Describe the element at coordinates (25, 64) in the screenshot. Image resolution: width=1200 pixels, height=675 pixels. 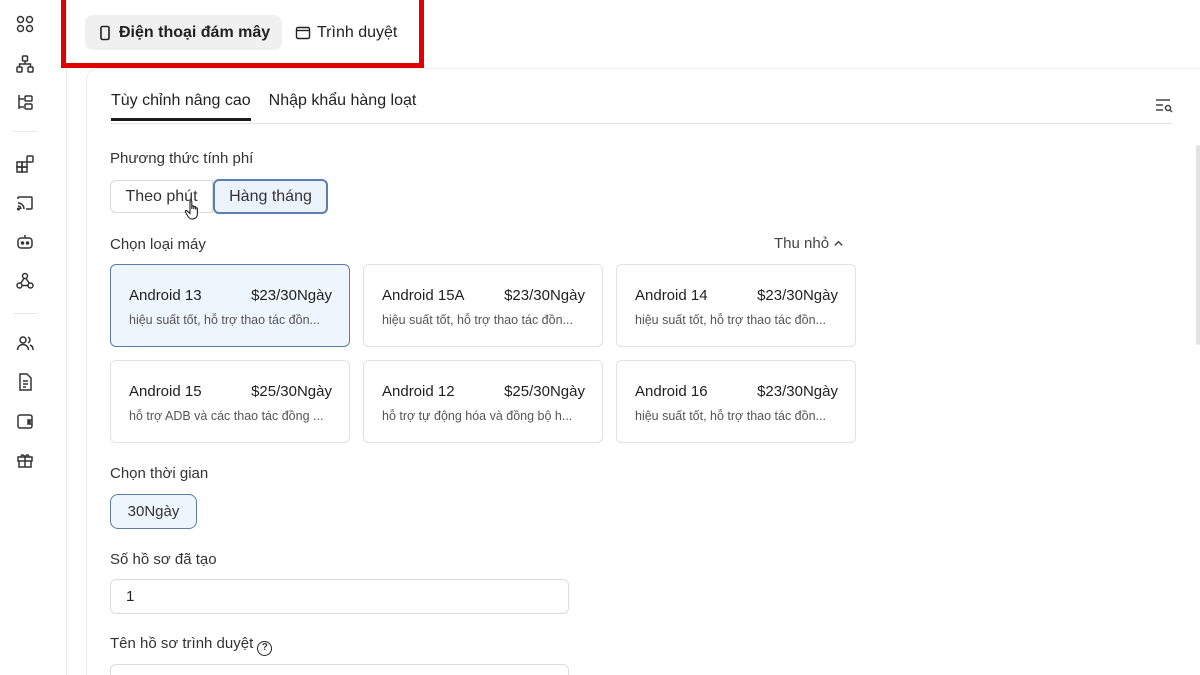
I see `network-nodes-icon` at that location.